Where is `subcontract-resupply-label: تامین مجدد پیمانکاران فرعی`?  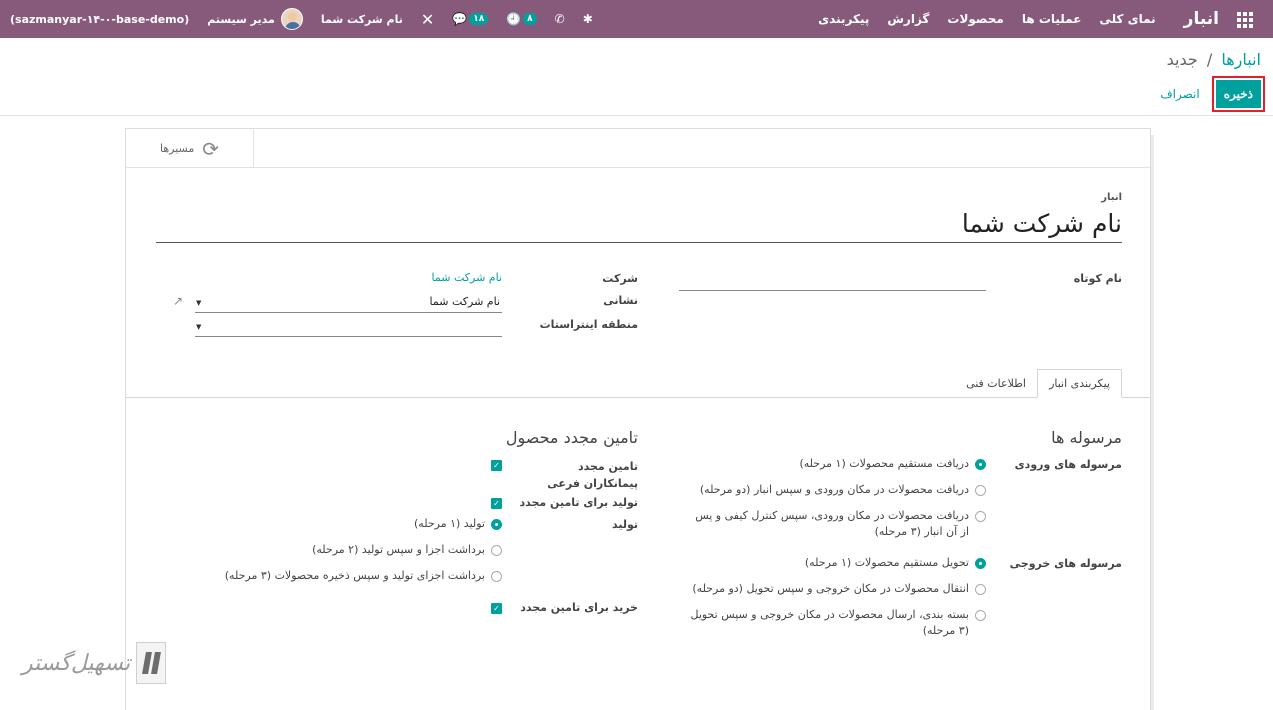 subcontract-resupply-label: تامین مجدد پیمانکاران فرعی is located at coordinates (592, 475).